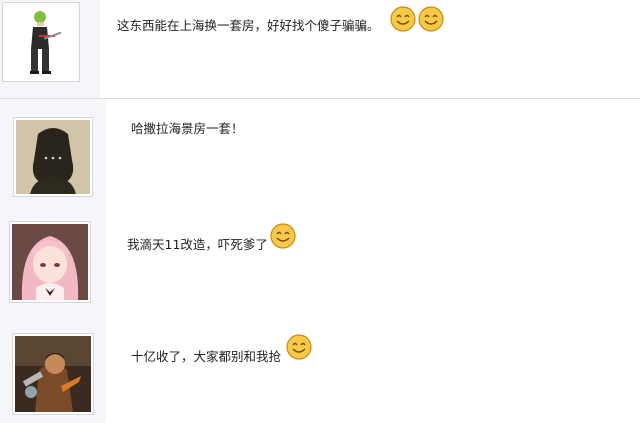  I want to click on anime-character-avatar, so click(41, 42).